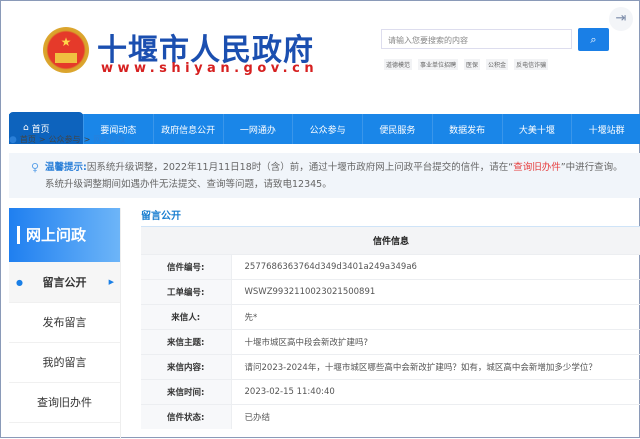 The height and width of the screenshot is (439, 640). I want to click on table-row: 来信时间: 2023-02-15 11:40:40, so click(390, 391).